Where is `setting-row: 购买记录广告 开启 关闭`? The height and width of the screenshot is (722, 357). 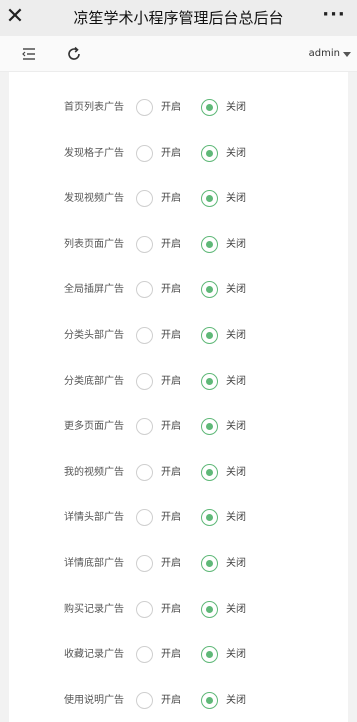
setting-row: 购买记录广告 开启 关闭 is located at coordinates (178, 610).